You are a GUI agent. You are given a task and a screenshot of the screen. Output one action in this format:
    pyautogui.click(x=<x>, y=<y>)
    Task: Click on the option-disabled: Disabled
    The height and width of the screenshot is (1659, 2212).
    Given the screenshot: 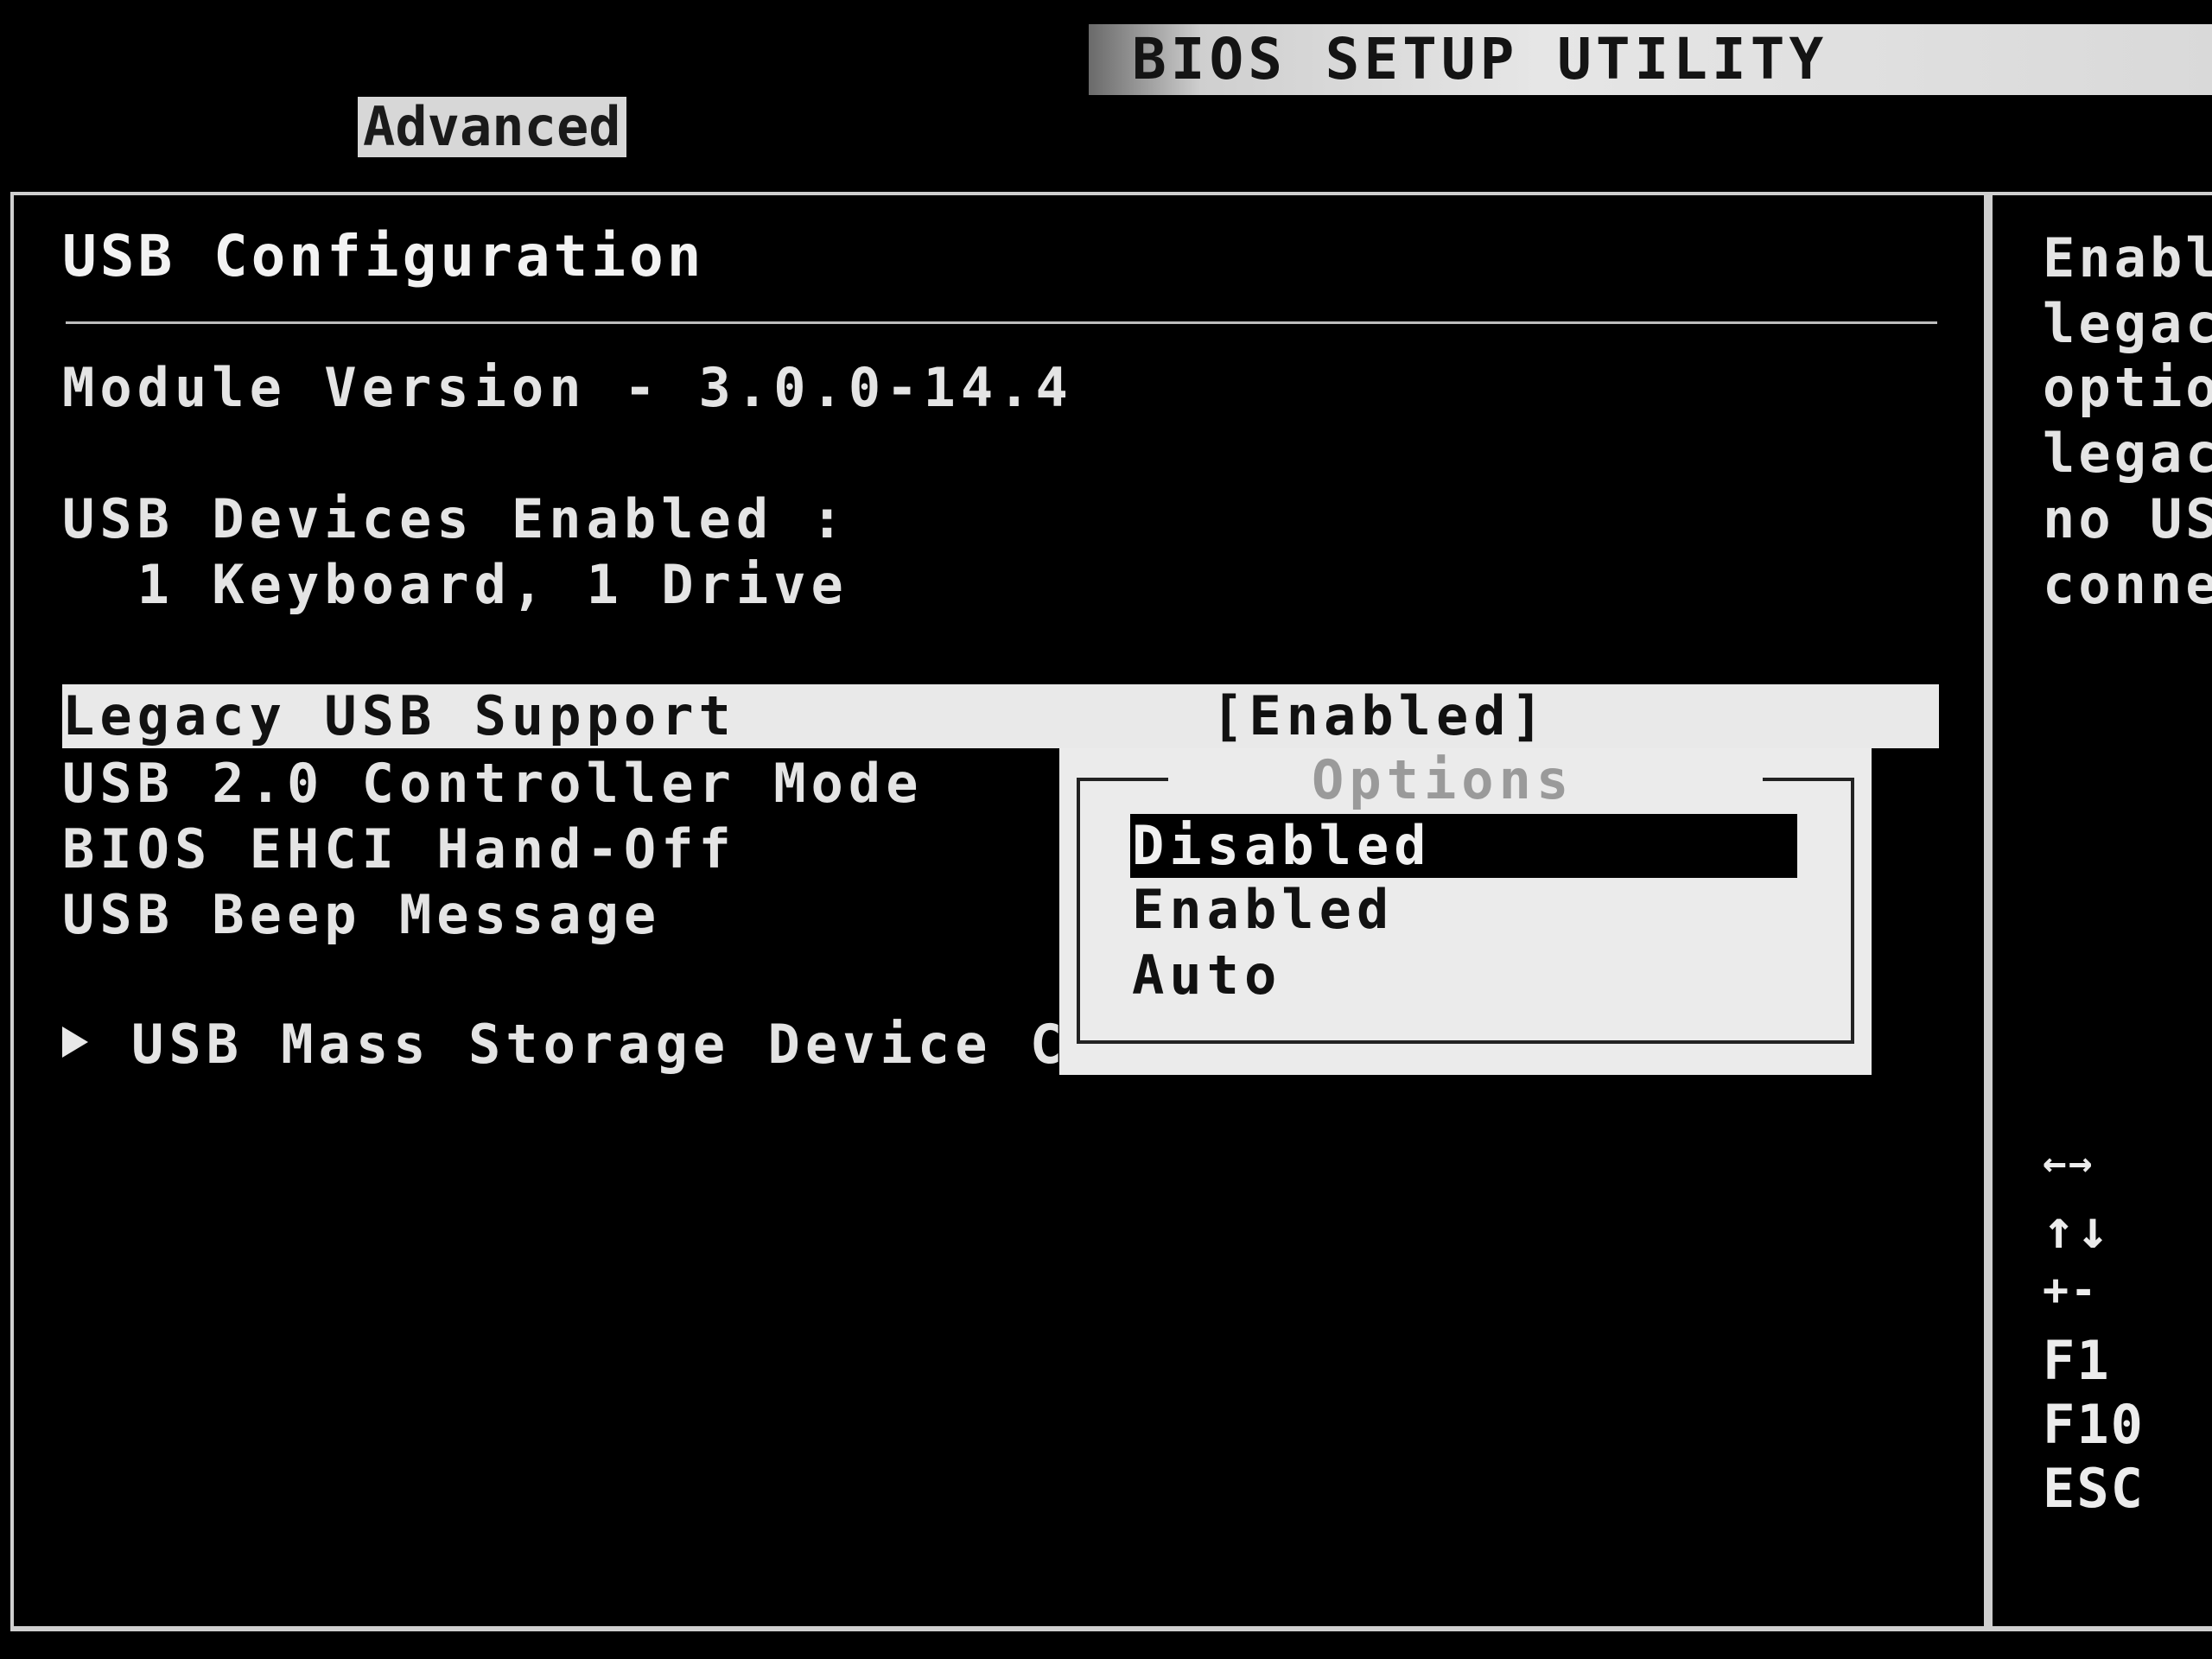 What is the action you would take?
    pyautogui.click(x=1282, y=846)
    